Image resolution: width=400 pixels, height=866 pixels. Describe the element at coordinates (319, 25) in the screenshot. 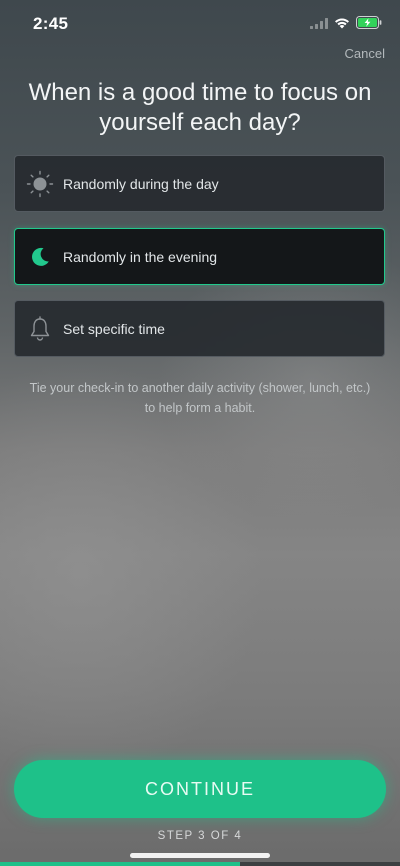

I see `signal-icon` at that location.